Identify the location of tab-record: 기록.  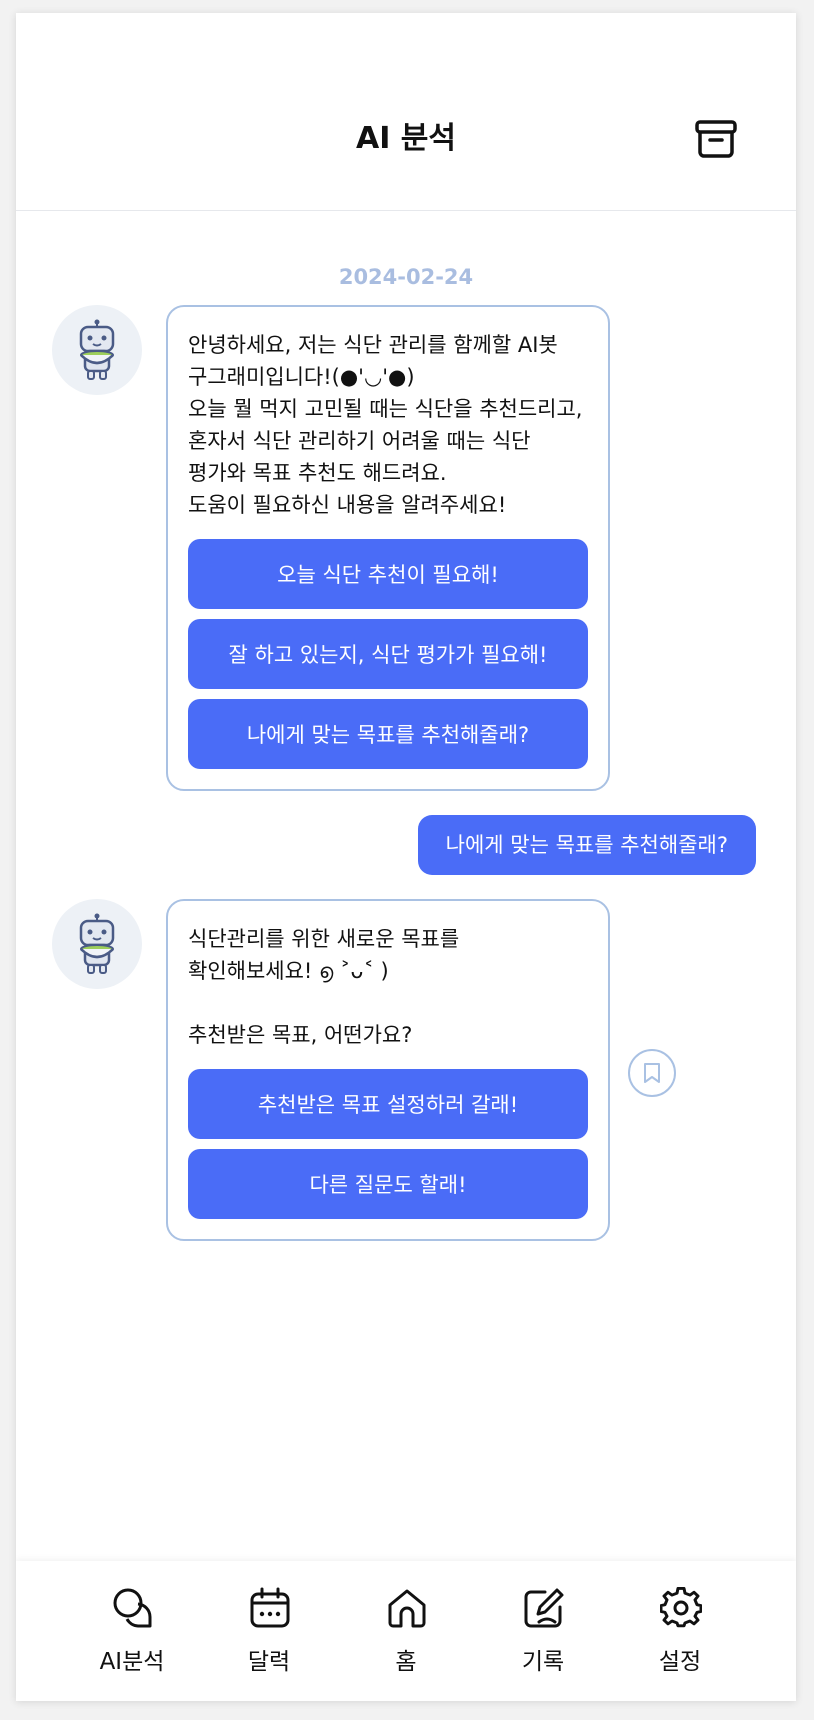
(543, 1631).